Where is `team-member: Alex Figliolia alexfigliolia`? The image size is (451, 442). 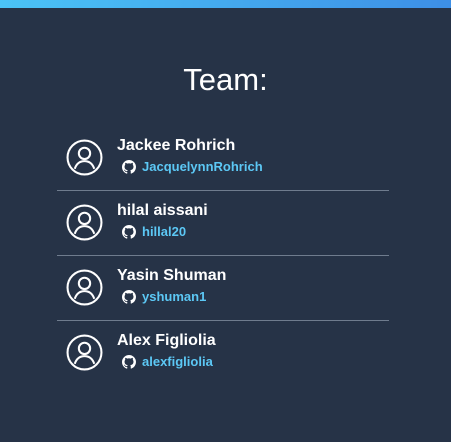 team-member: Alex Figliolia alexfigliolia is located at coordinates (223, 353).